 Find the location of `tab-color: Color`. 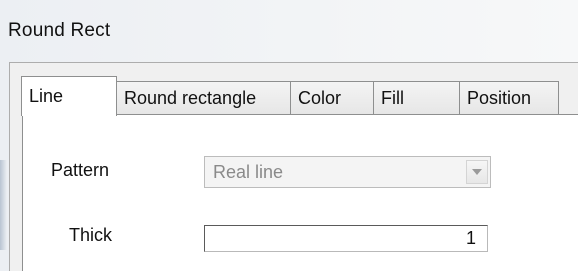

tab-color: Color is located at coordinates (332, 98).